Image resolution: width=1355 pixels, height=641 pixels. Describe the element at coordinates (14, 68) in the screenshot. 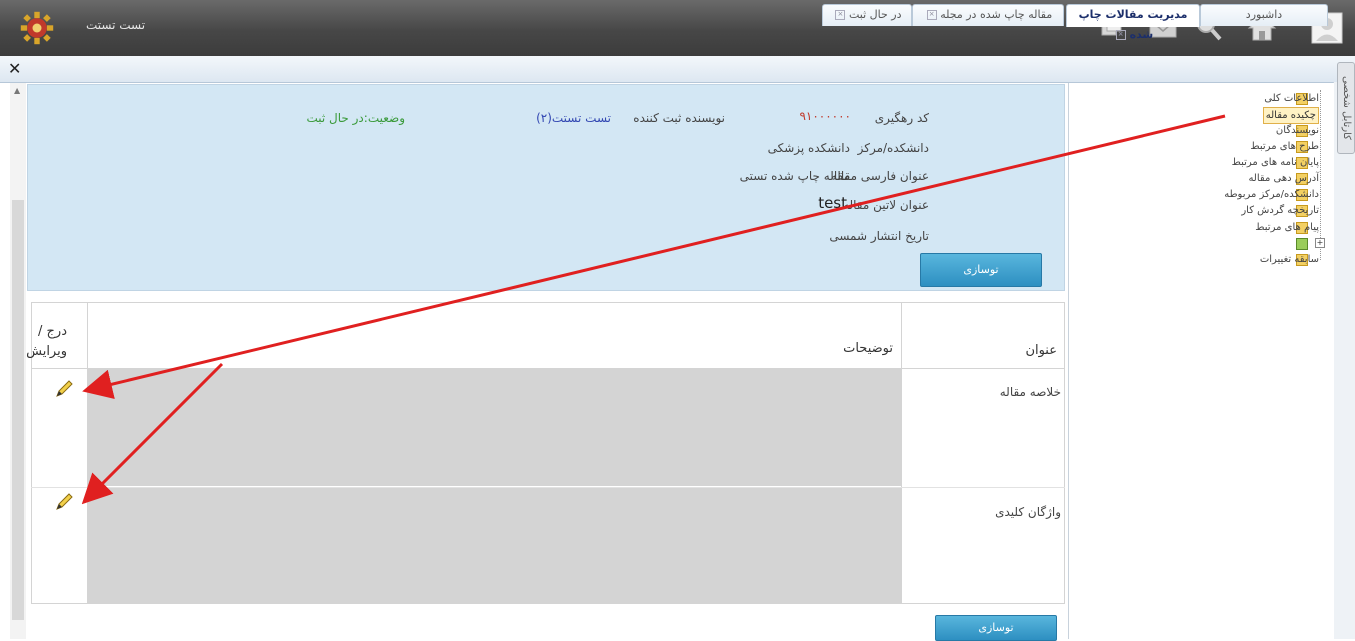

I see `close-icon: ✕` at that location.